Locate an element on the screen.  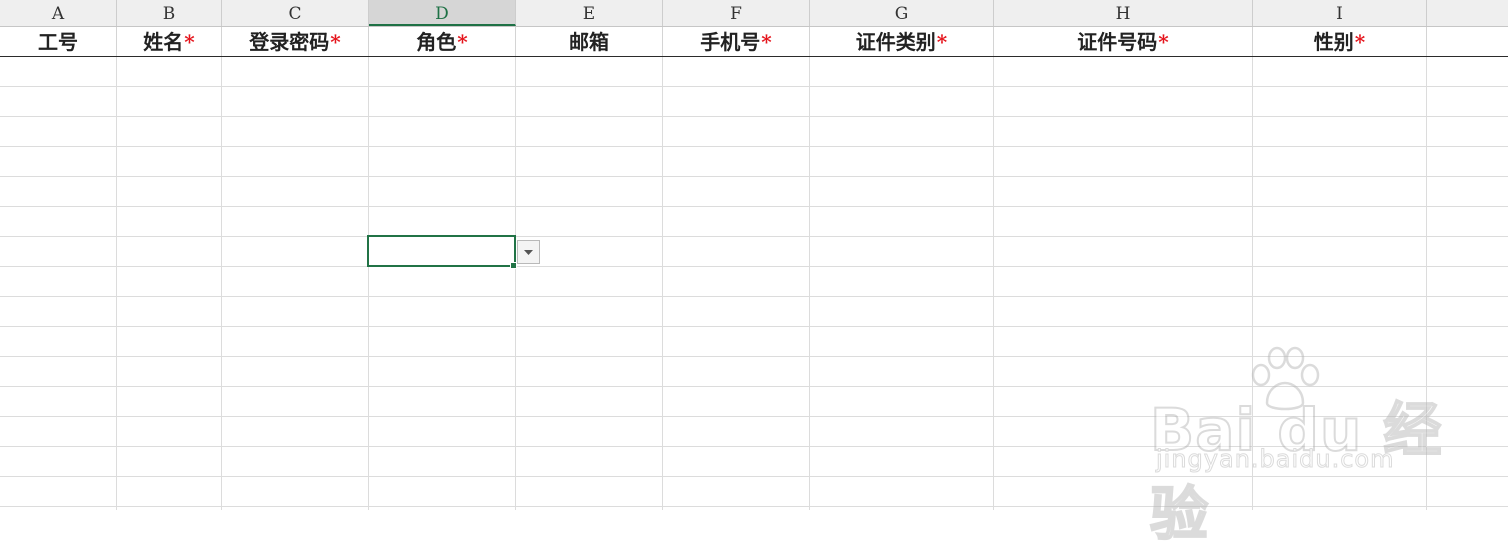
header-label: 证件类别 is located at coordinates (895, 42).